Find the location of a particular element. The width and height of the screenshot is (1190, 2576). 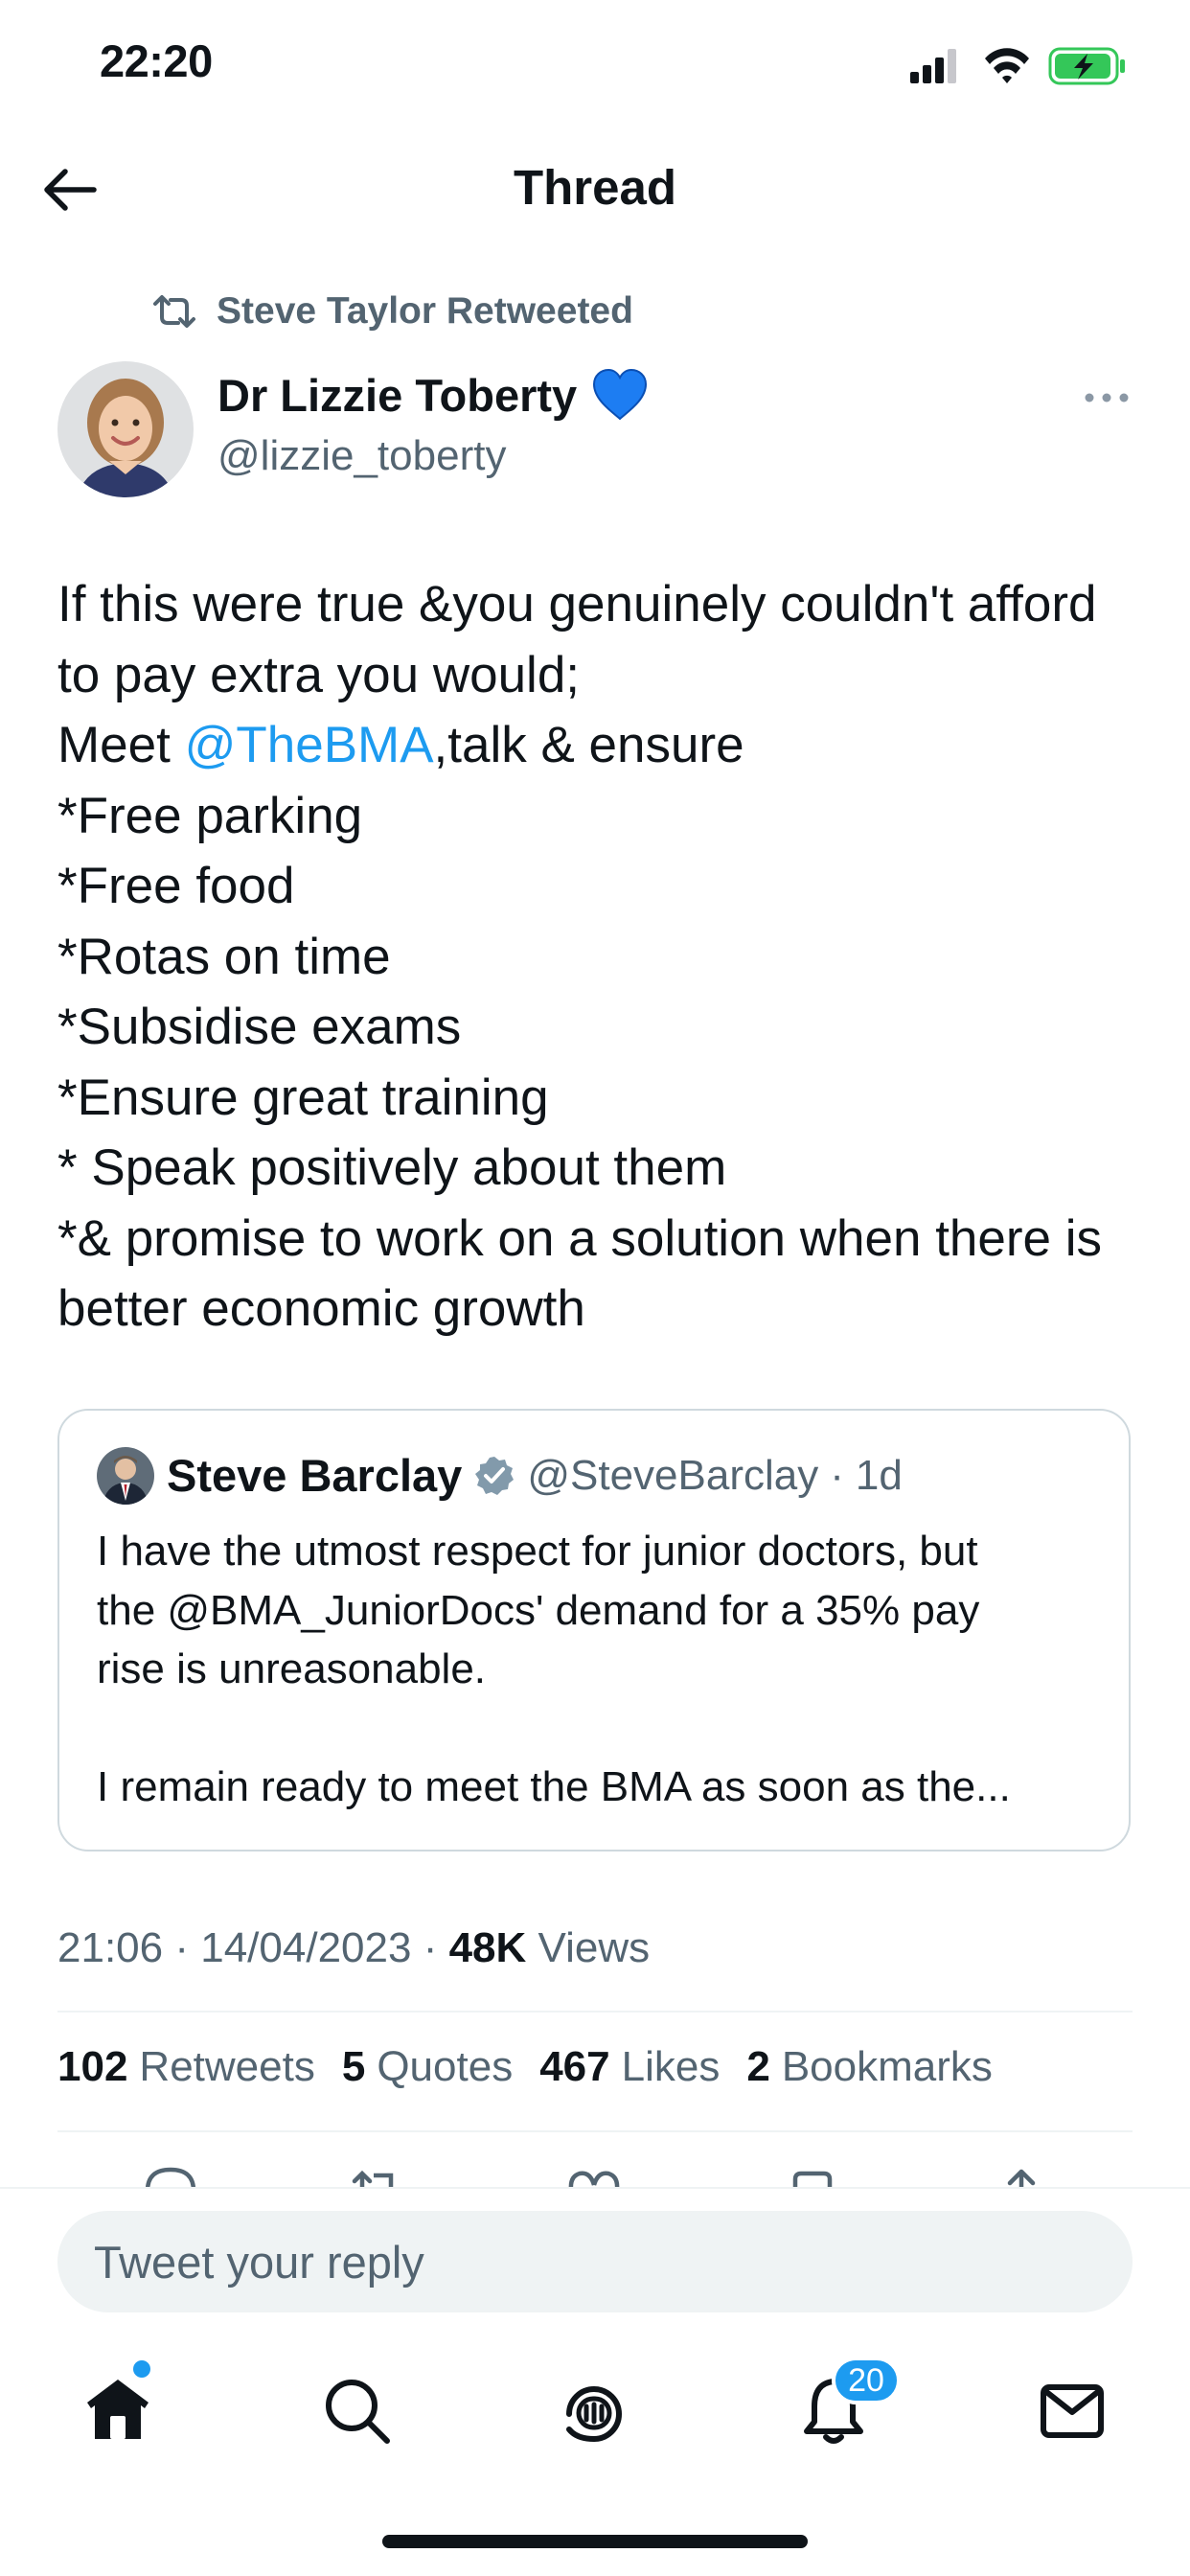

author-name: Dr Lizzie Toberty is located at coordinates (434, 395).